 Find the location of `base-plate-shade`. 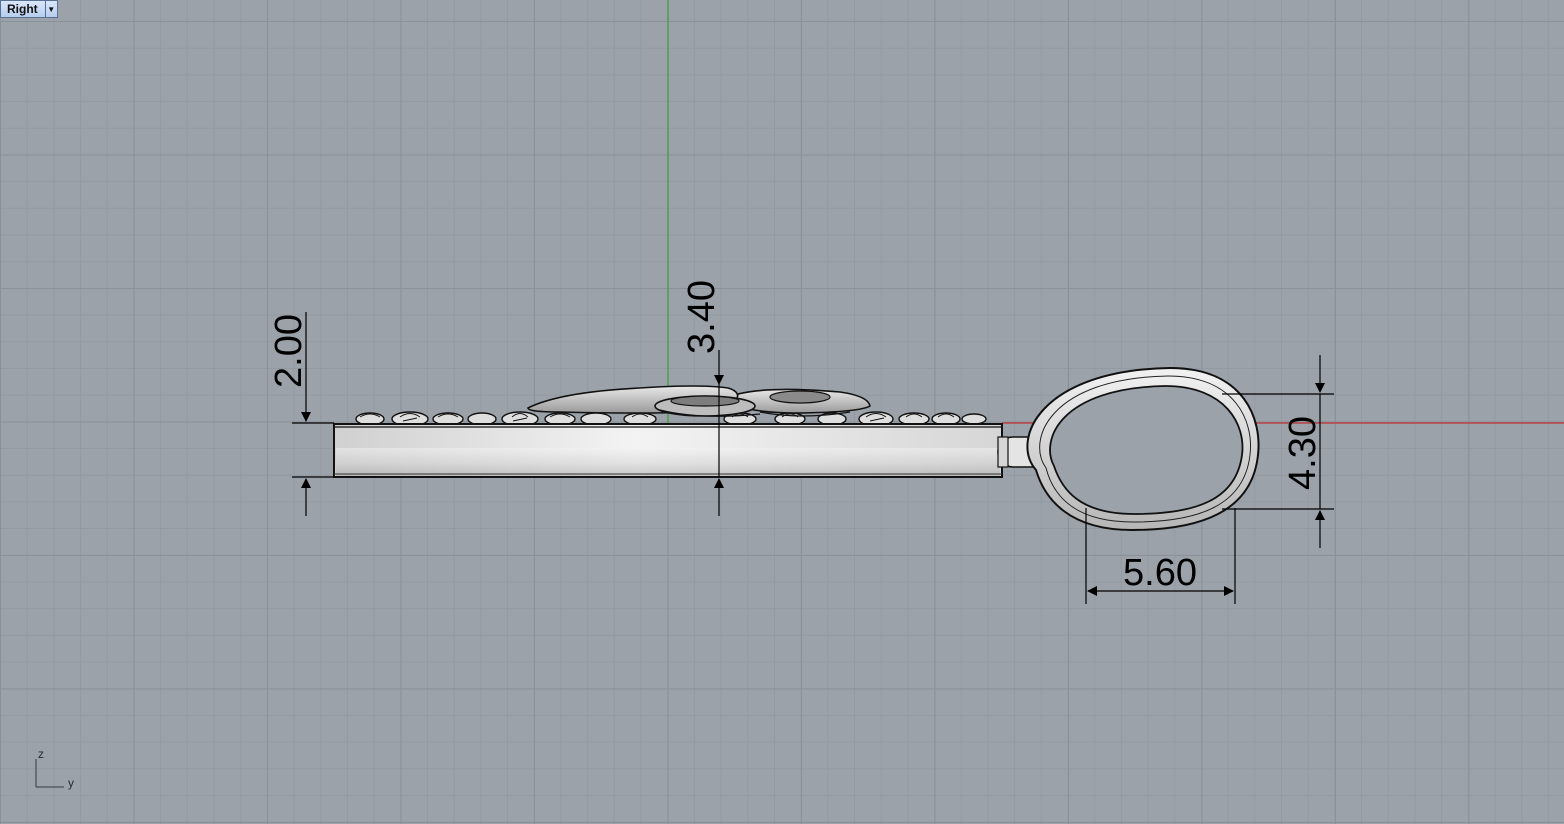

base-plate-shade is located at coordinates (668, 462).